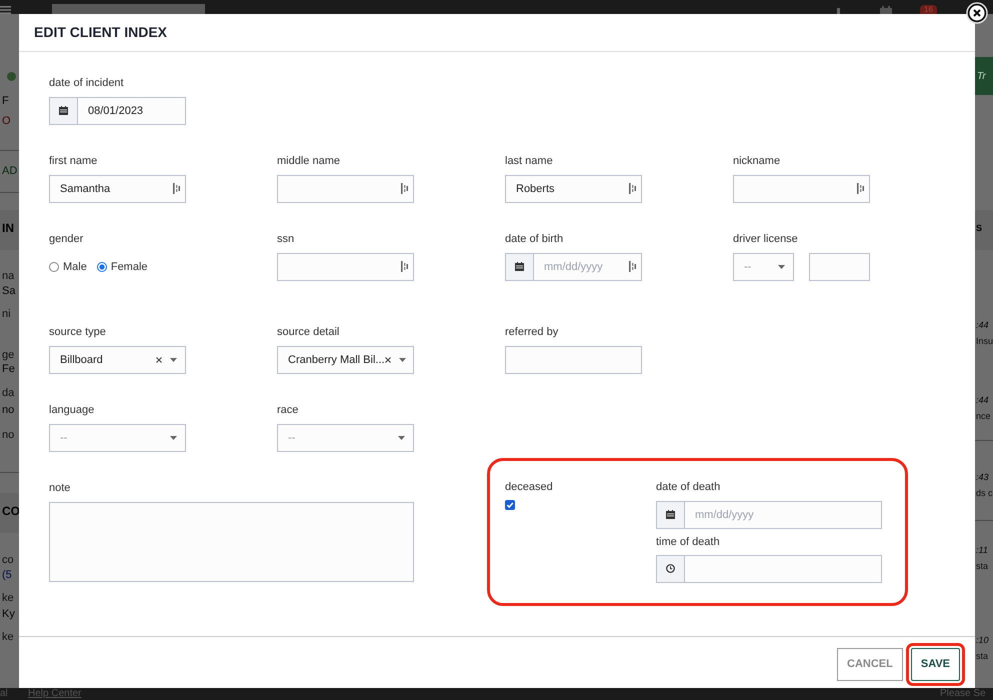 This screenshot has height=700, width=993. What do you see at coordinates (117, 360) in the screenshot?
I see `select-field: Billboard` at bounding box center [117, 360].